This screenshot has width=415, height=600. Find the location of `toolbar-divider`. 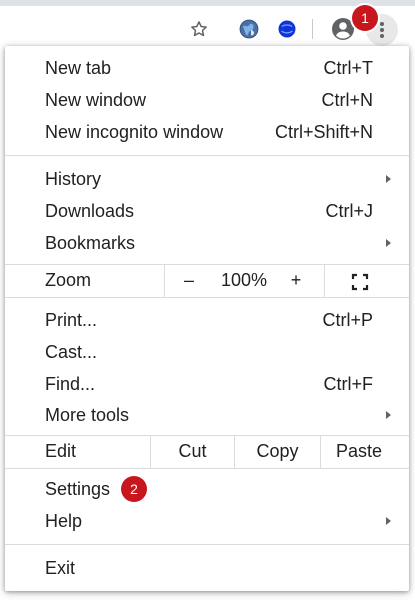

toolbar-divider is located at coordinates (312, 29).